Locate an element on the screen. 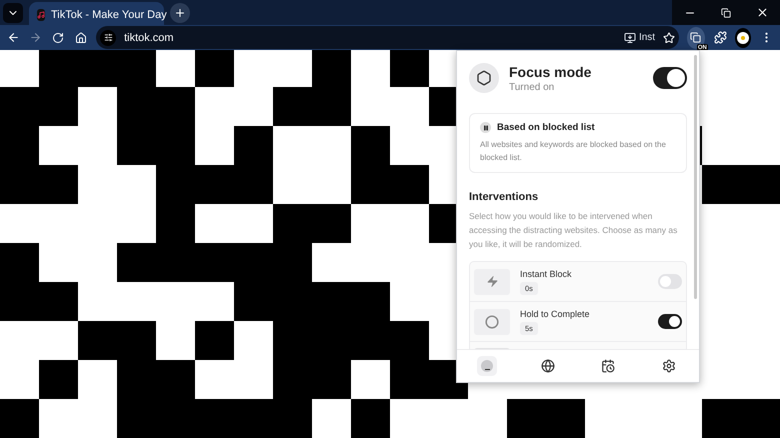 The image size is (780, 438). monitor-download-icon is located at coordinates (630, 38).